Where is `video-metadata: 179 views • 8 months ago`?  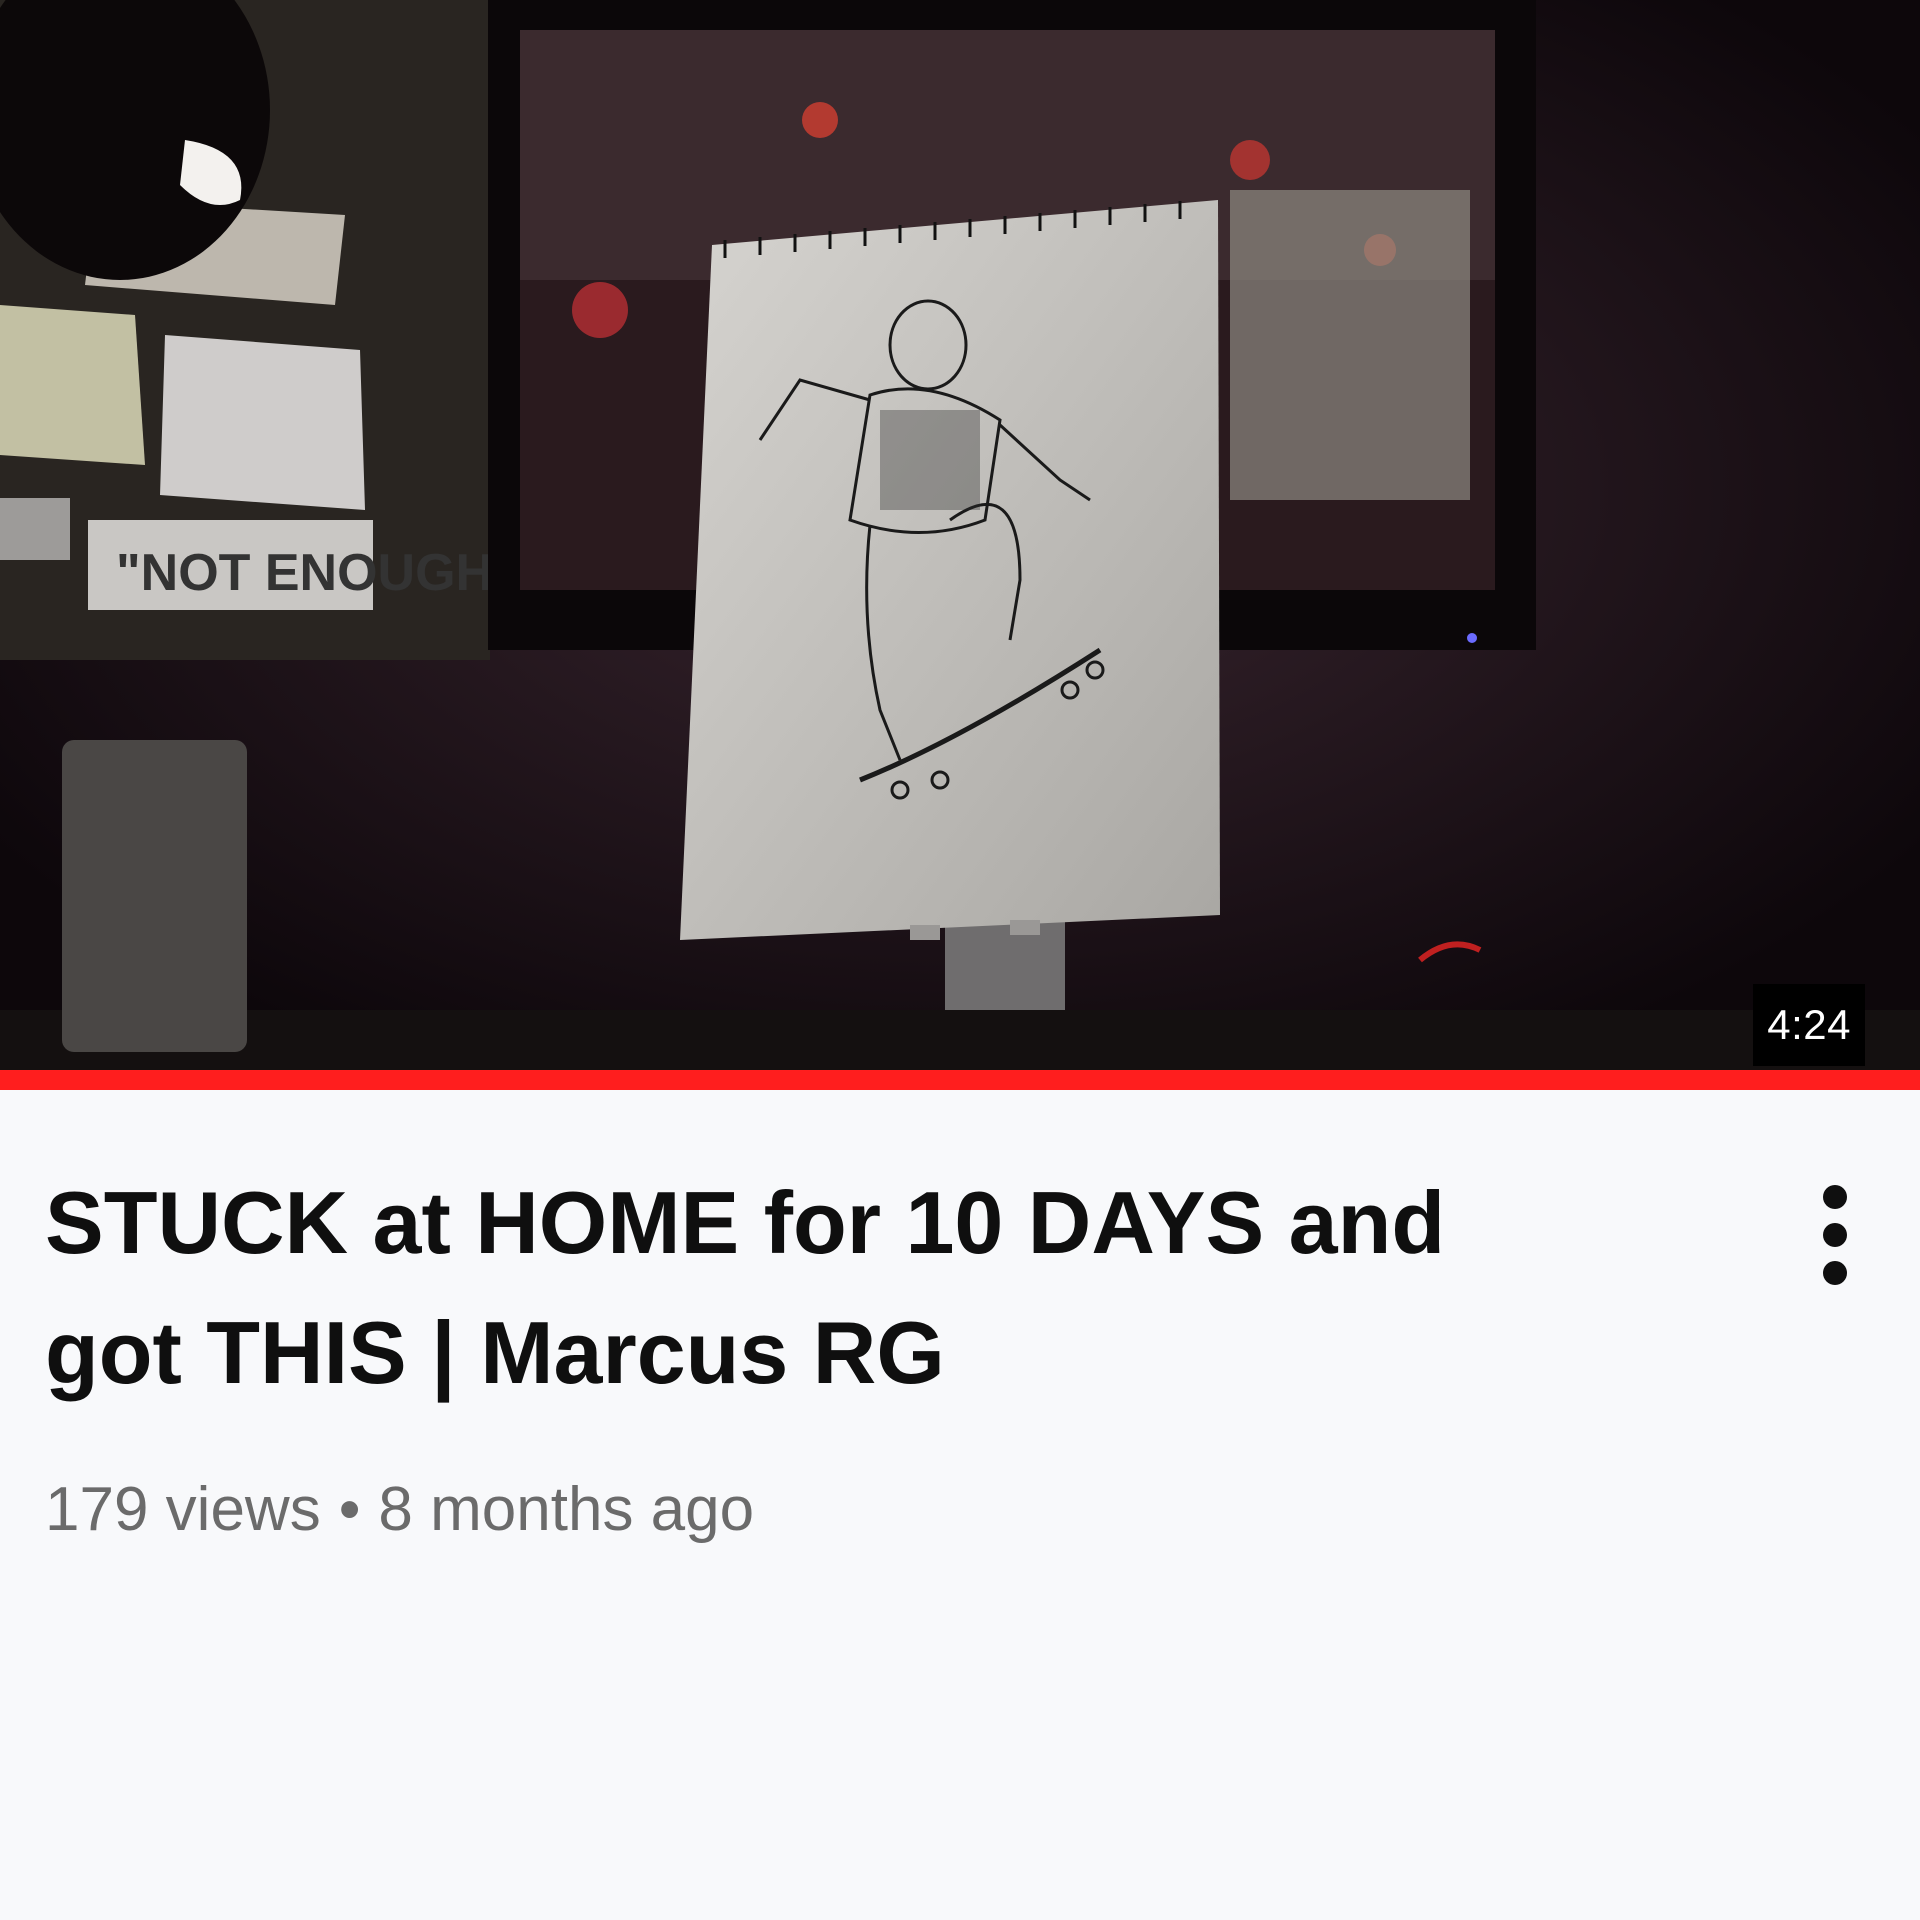 video-metadata: 179 views • 8 months ago is located at coordinates (399, 1510).